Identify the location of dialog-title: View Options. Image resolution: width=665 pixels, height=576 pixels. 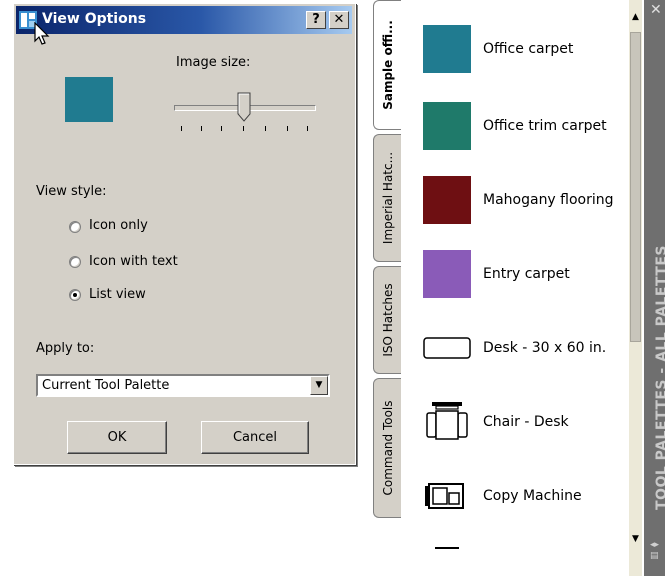
(94, 19).